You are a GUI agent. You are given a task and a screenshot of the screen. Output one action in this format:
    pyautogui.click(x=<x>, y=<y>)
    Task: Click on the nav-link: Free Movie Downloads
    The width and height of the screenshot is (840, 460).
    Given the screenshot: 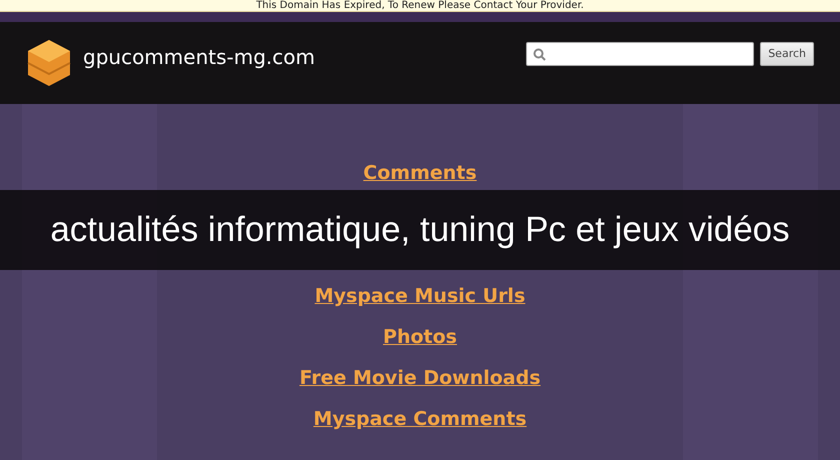 What is the action you would take?
    pyautogui.click(x=420, y=378)
    